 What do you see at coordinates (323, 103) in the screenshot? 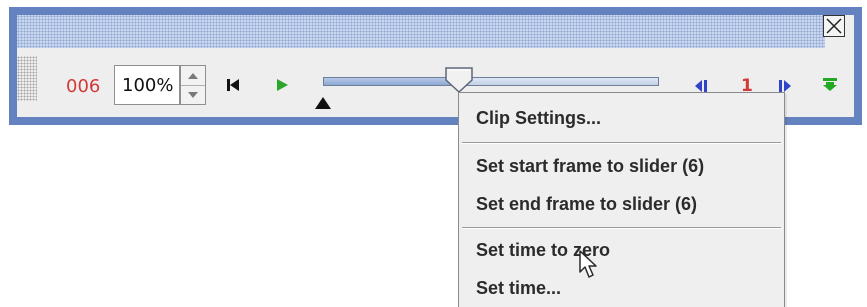
I see `start-frame-marker` at bounding box center [323, 103].